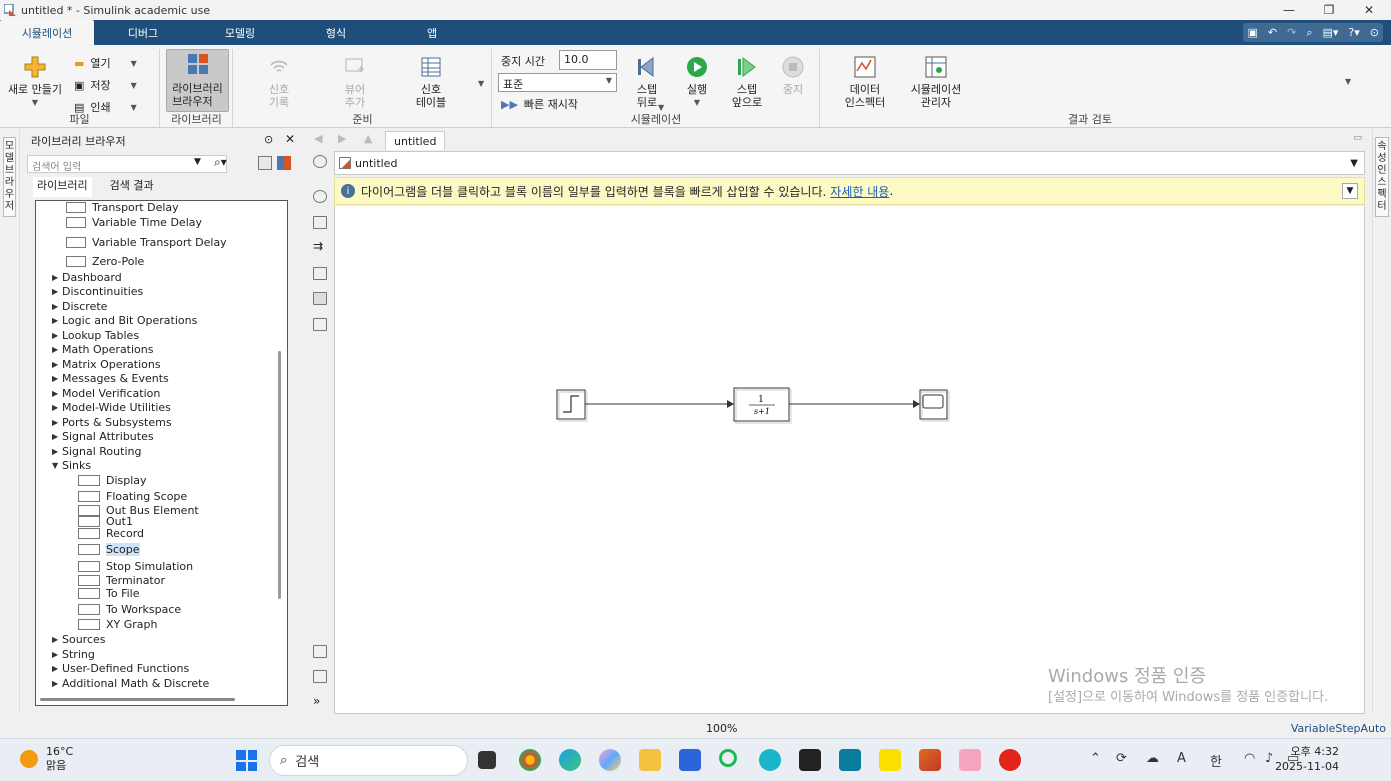 This screenshot has height=781, width=1391. What do you see at coordinates (103, 436) in the screenshot?
I see `tree-folder: ▶ Signal Attributes` at bounding box center [103, 436].